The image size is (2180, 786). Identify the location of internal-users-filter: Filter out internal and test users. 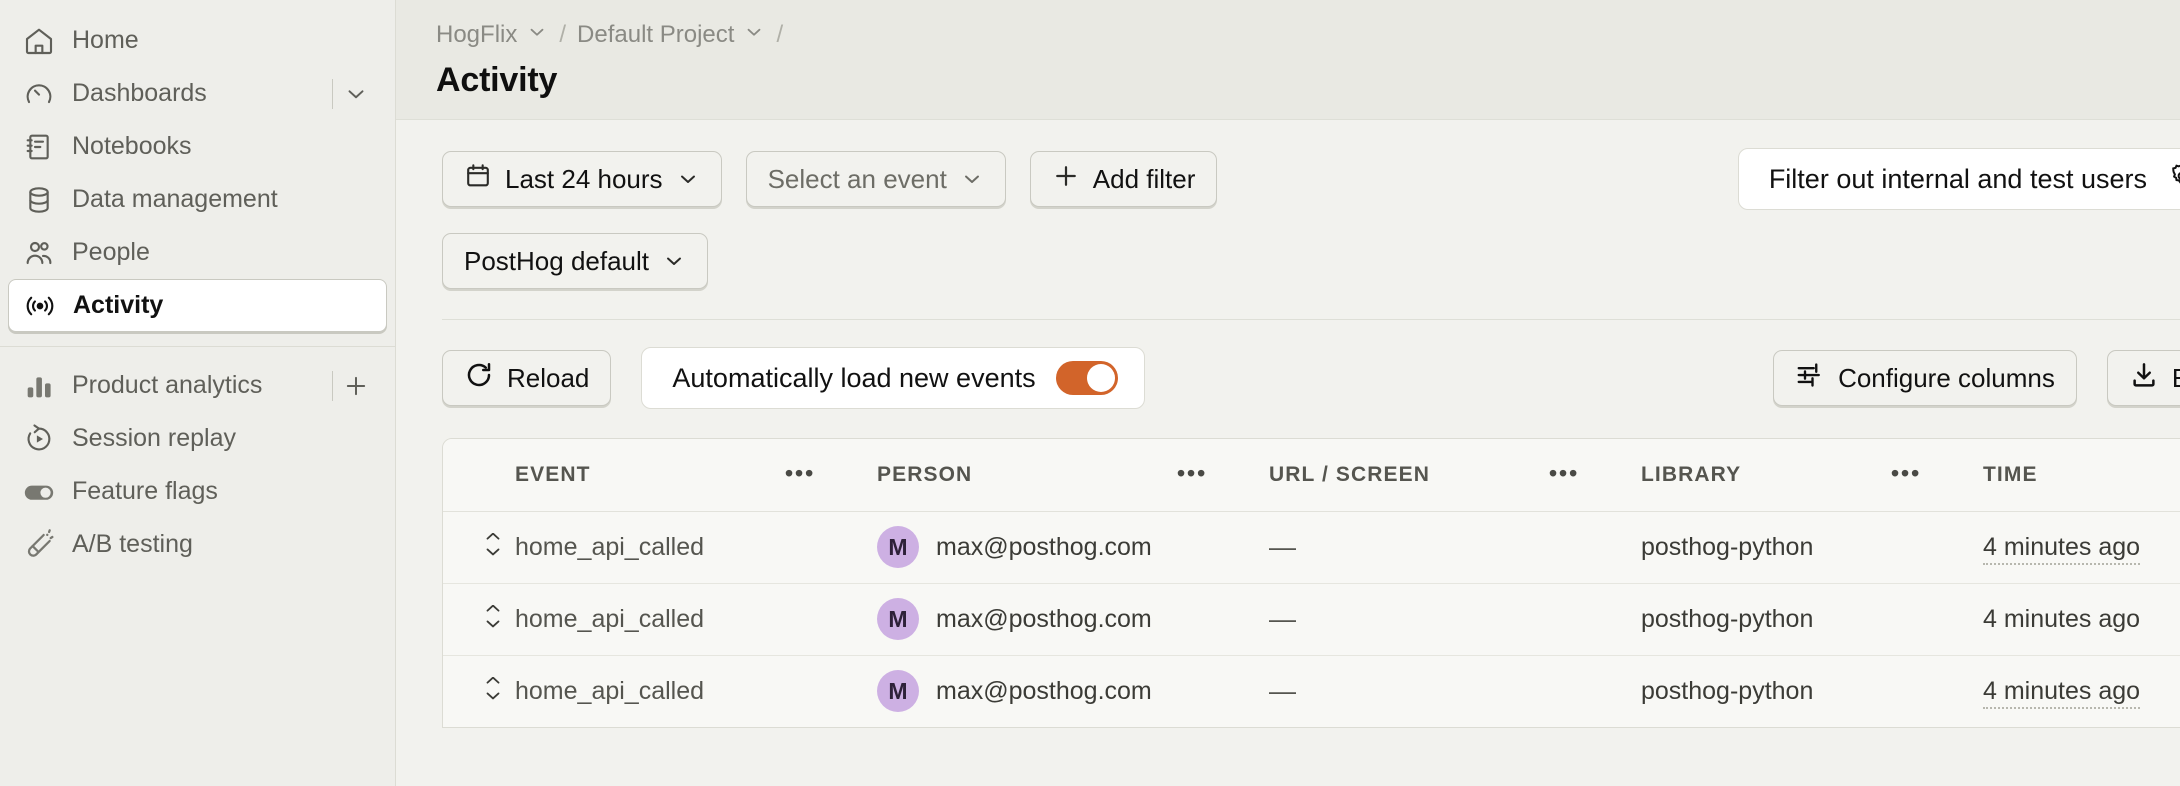
(1958, 179).